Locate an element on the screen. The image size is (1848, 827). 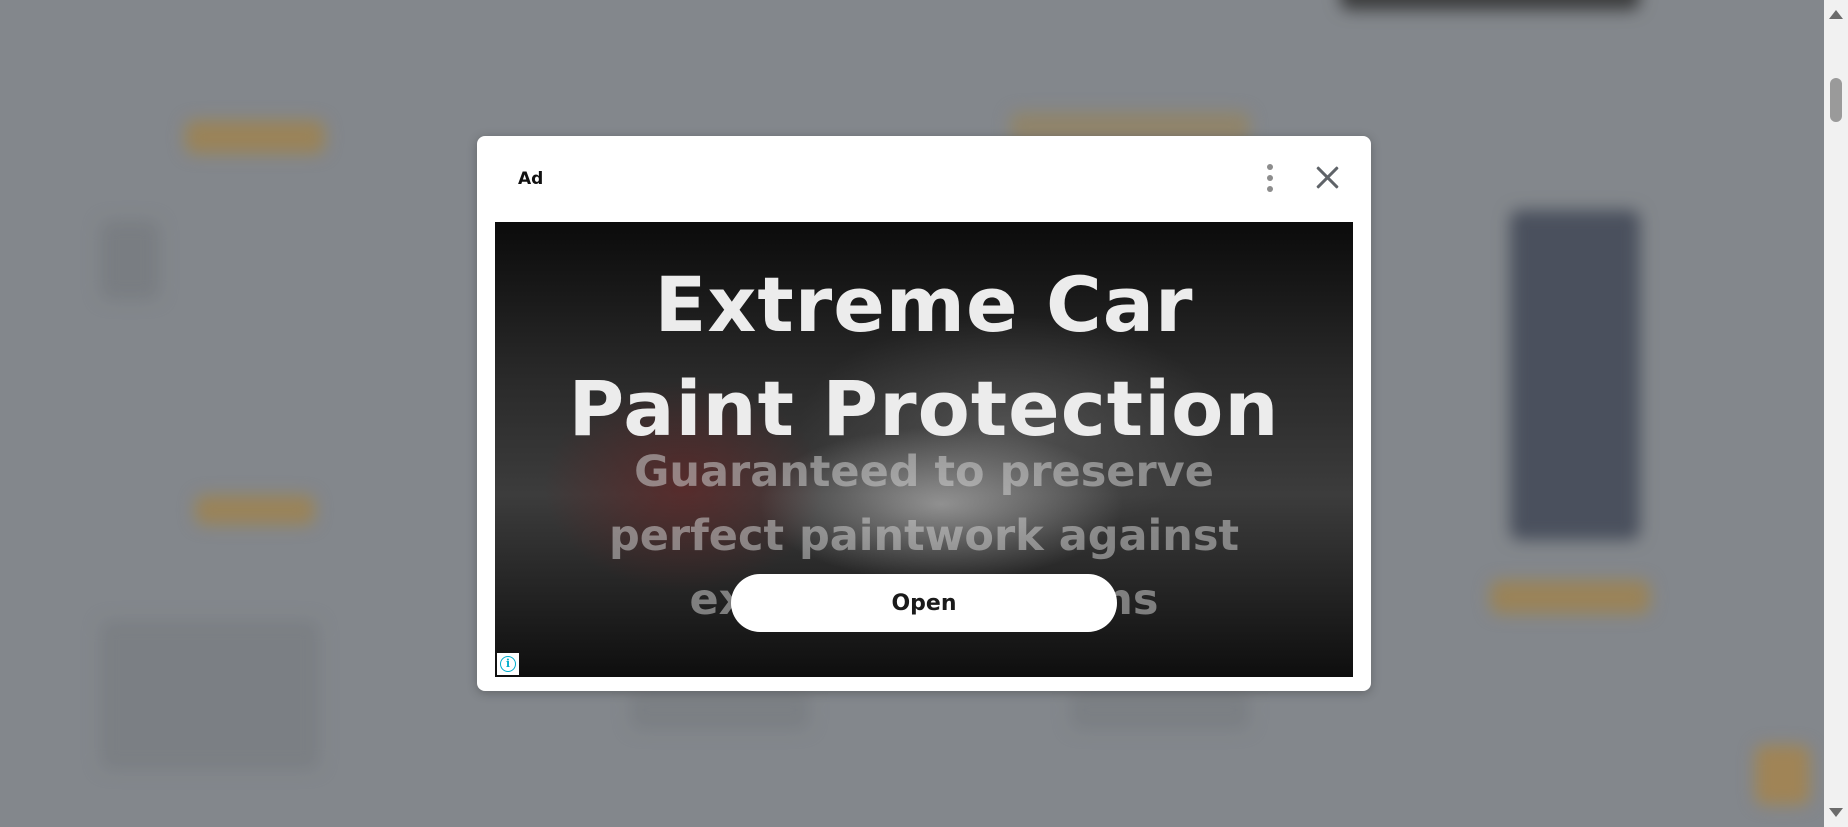
ad-subline-line-1: Guaranteed to preserve is located at coordinates (924, 472).